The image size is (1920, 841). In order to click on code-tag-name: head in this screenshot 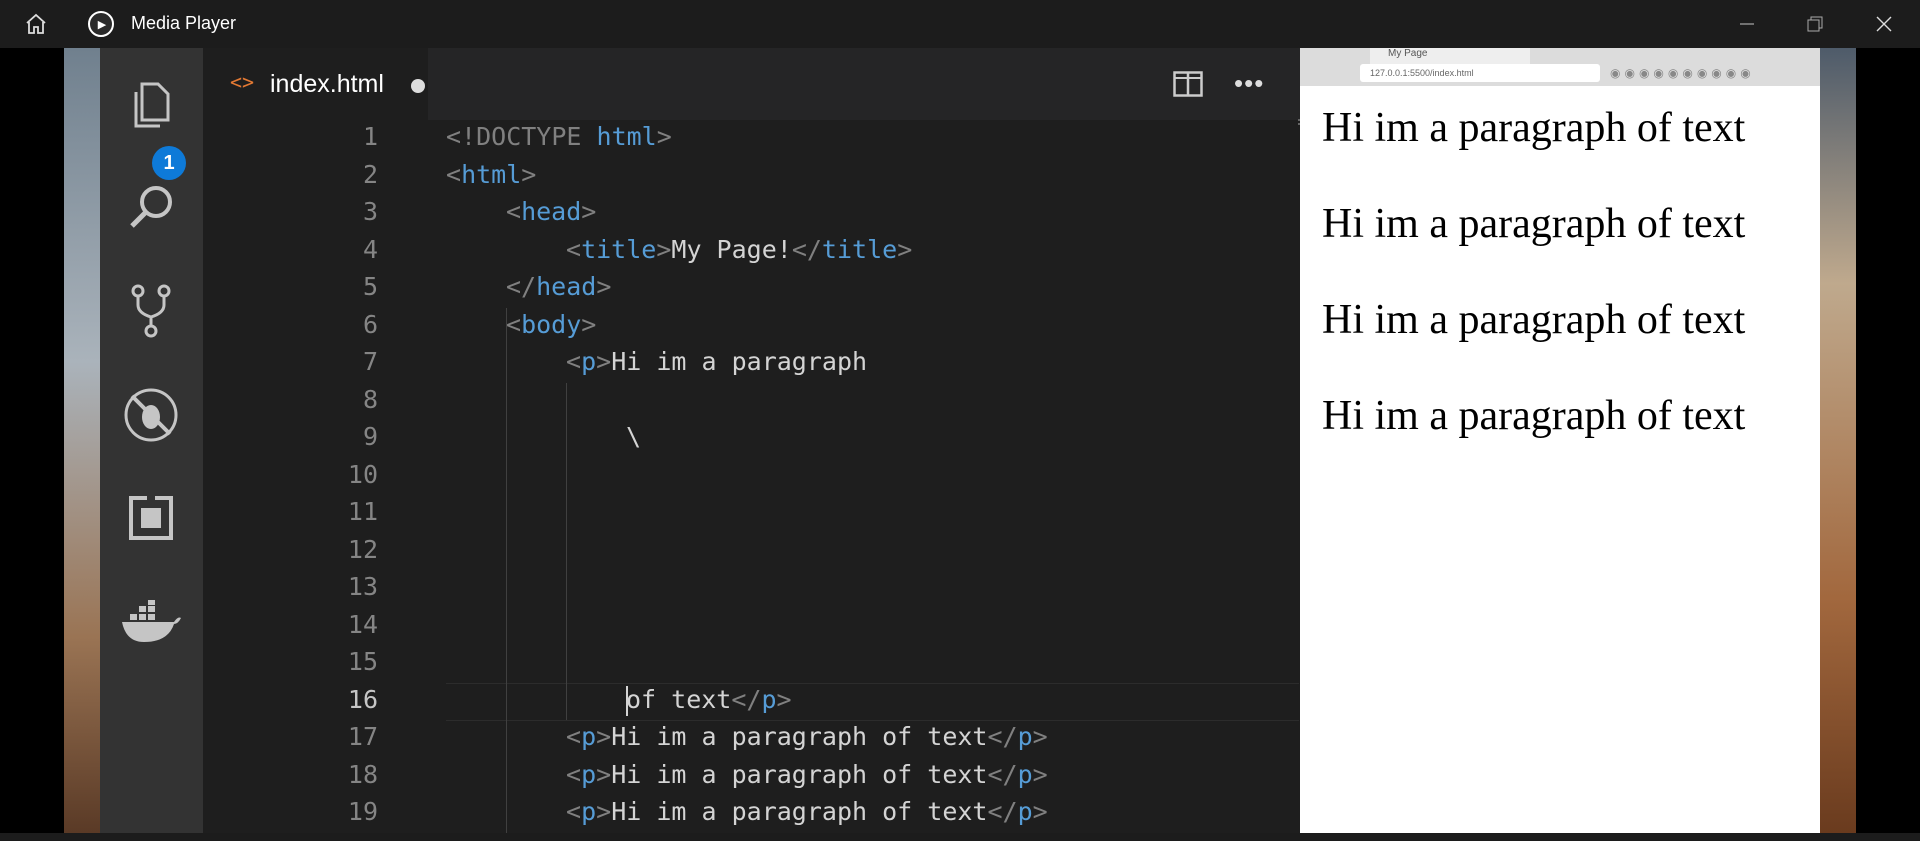, I will do `click(566, 286)`.